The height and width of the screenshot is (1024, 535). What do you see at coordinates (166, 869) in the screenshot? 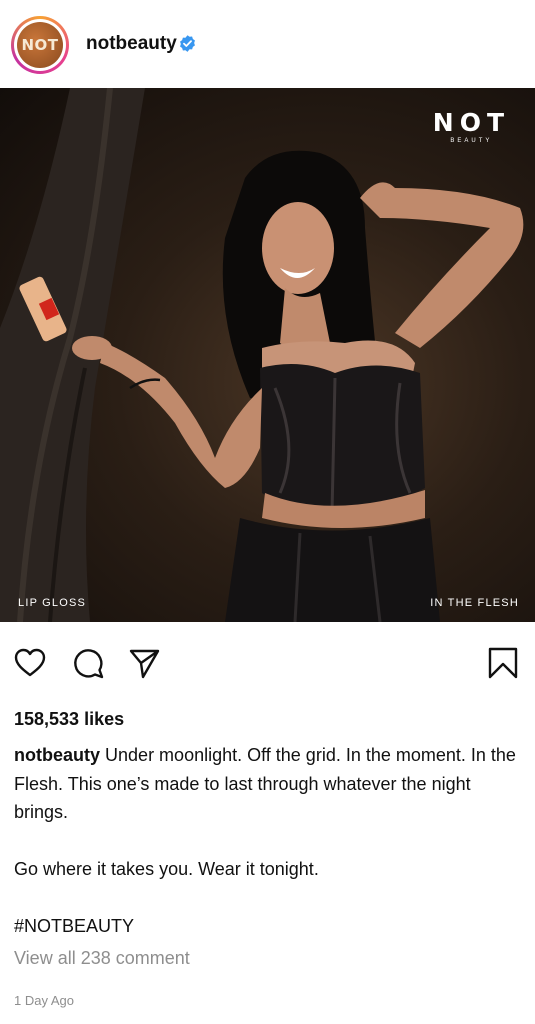
I see `caption-text-line2: Go where it takes you. Wear it tonight.` at bounding box center [166, 869].